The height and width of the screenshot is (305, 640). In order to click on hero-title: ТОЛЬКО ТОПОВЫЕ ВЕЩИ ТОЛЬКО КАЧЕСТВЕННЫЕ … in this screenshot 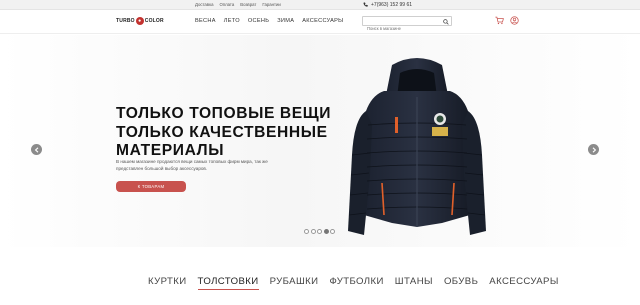, I will do `click(231, 133)`.